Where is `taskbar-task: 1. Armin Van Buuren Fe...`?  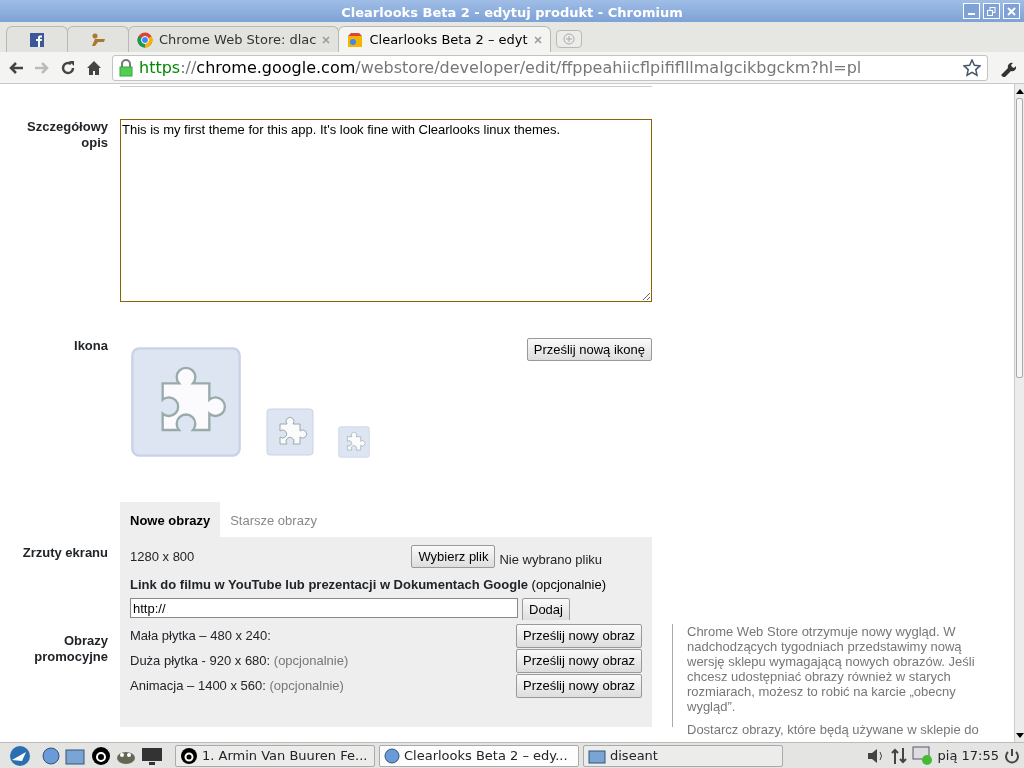 taskbar-task: 1. Armin Van Buuren Fe... is located at coordinates (275, 755).